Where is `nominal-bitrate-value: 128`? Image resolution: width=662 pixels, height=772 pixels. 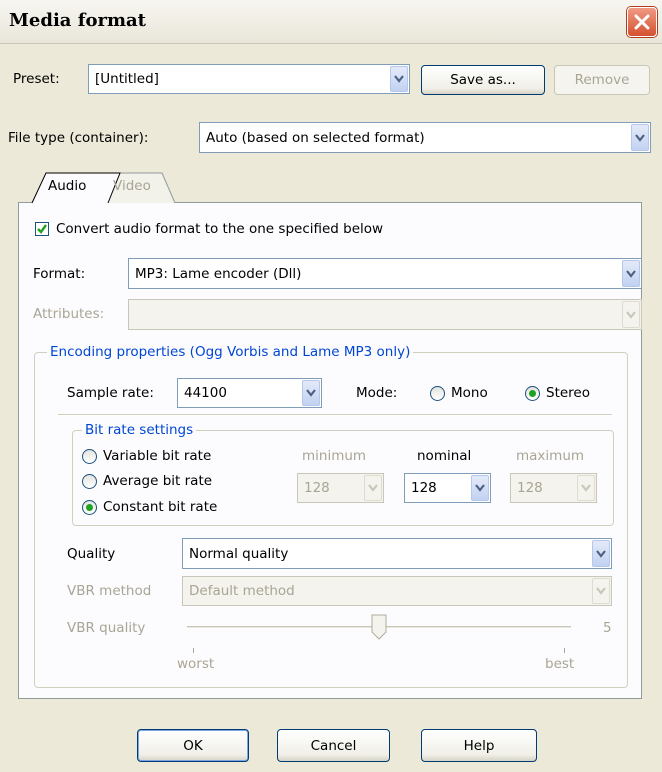
nominal-bitrate-value: 128 is located at coordinates (424, 488).